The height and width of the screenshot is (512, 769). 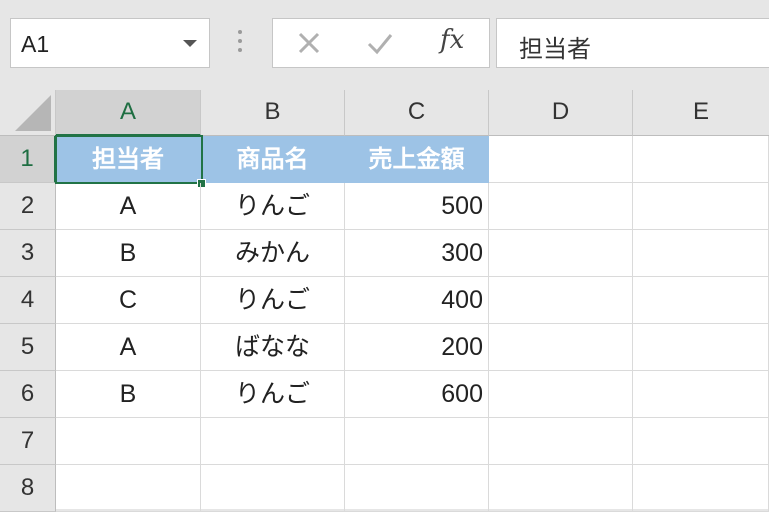 What do you see at coordinates (561, 394) in the screenshot?
I see `cell-d6` at bounding box center [561, 394].